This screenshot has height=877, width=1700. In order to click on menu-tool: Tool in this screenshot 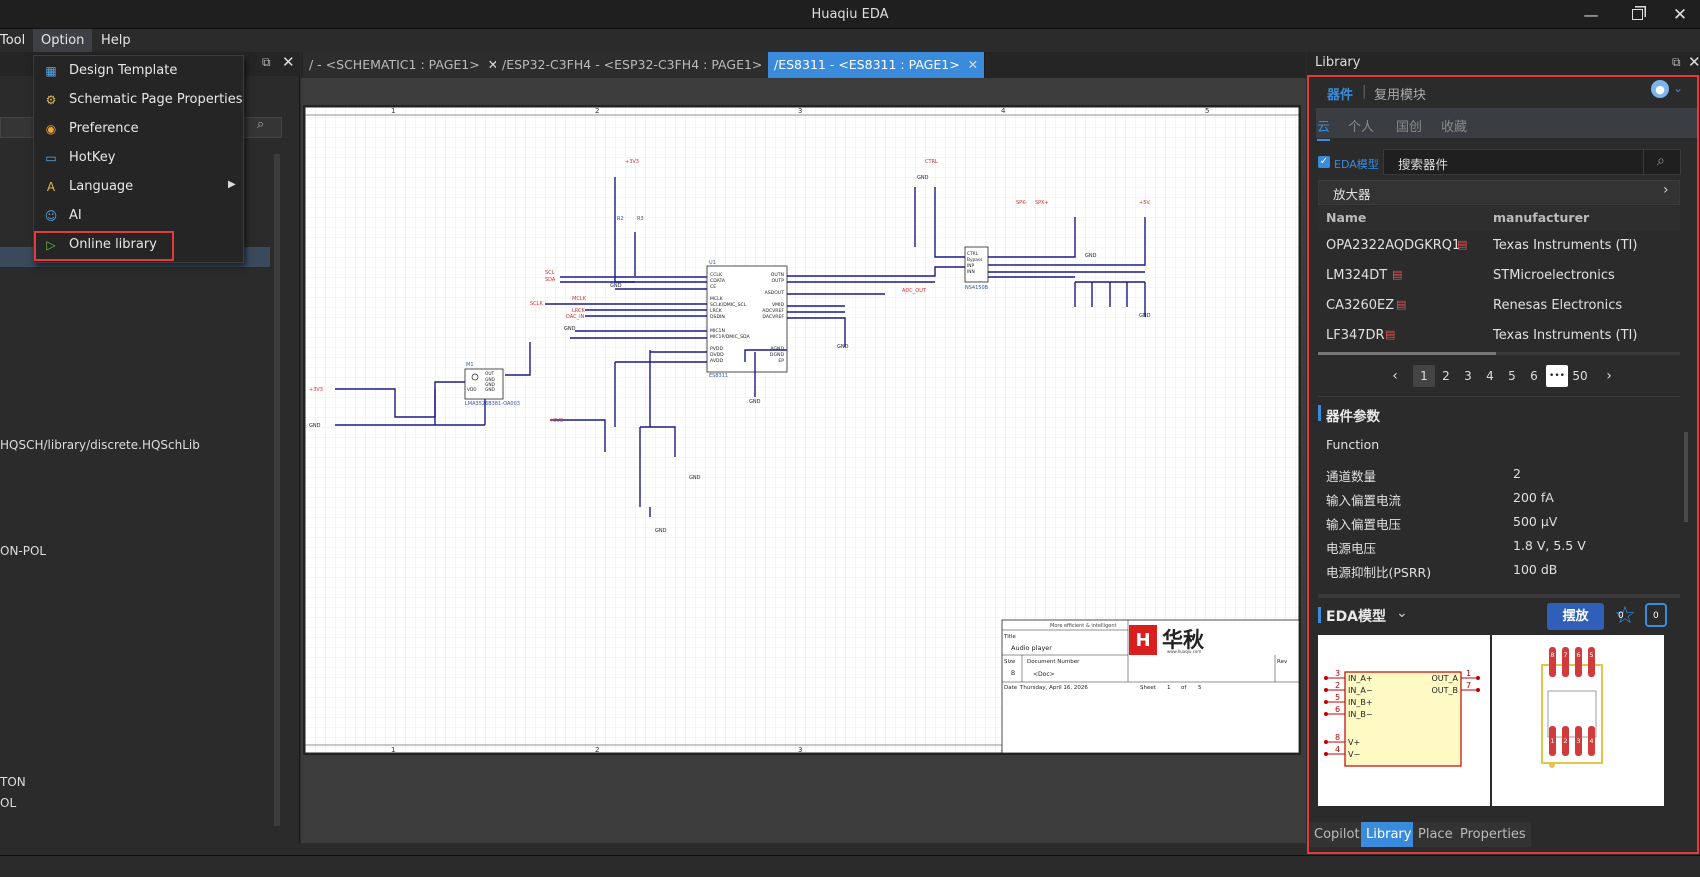, I will do `click(16, 40)`.